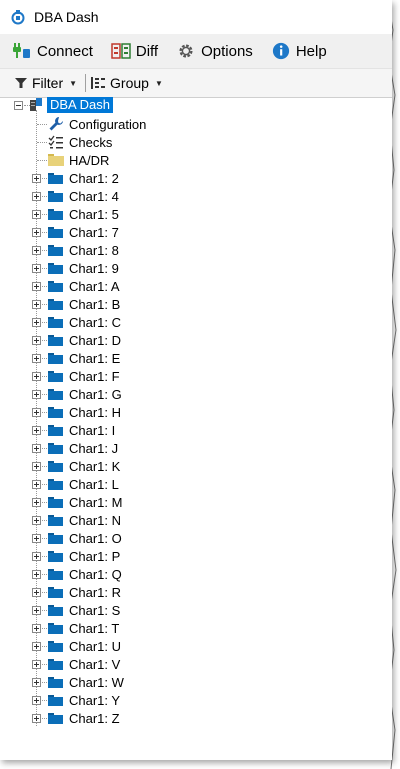 The width and height of the screenshot is (400, 769). What do you see at coordinates (280, 51) in the screenshot?
I see `info-icon` at bounding box center [280, 51].